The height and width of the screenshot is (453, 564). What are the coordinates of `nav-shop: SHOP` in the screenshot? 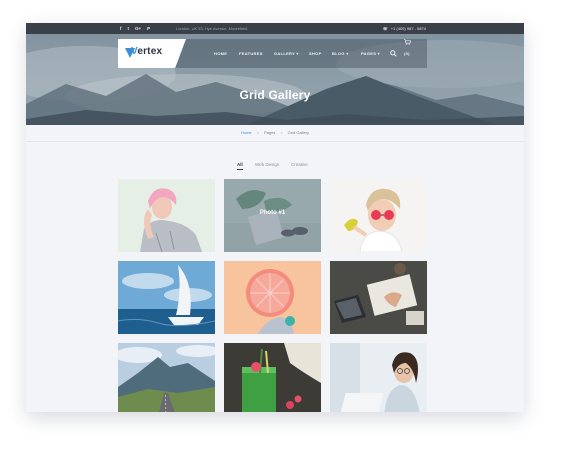 It's located at (315, 53).